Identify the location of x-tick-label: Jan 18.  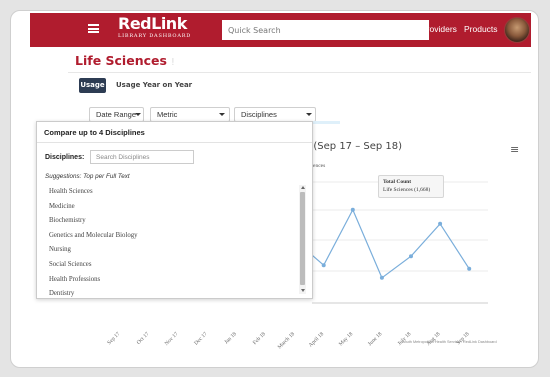
(231, 338).